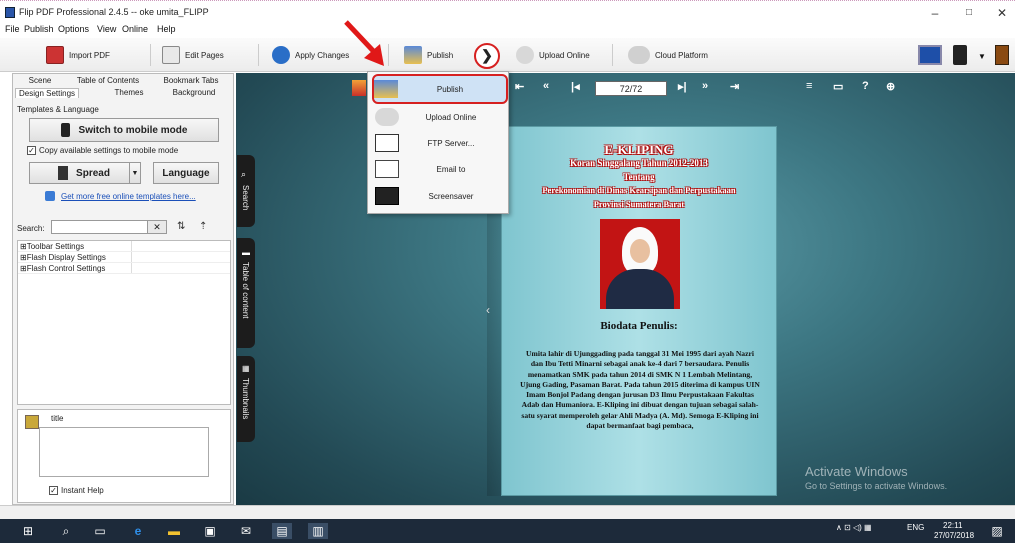 This screenshot has height=543, width=1015. What do you see at coordinates (138, 531) in the screenshot?
I see `edge-icon: e` at bounding box center [138, 531].